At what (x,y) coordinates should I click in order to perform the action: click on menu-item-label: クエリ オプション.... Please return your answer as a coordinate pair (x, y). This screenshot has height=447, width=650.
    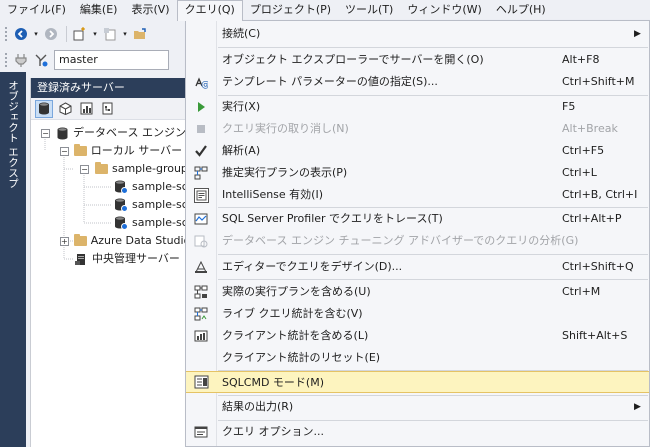
    Looking at the image, I should click on (273, 431).